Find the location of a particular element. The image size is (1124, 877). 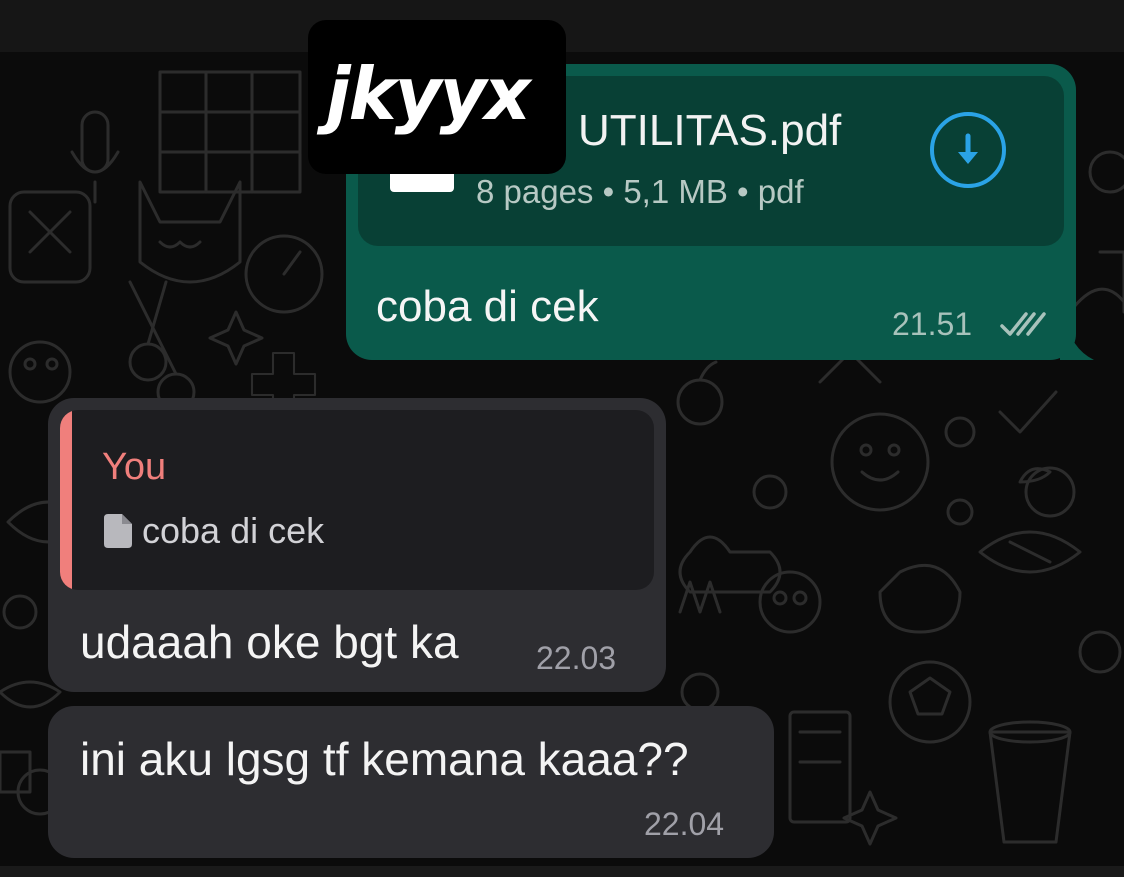

reply-quote is located at coordinates (357, 500).